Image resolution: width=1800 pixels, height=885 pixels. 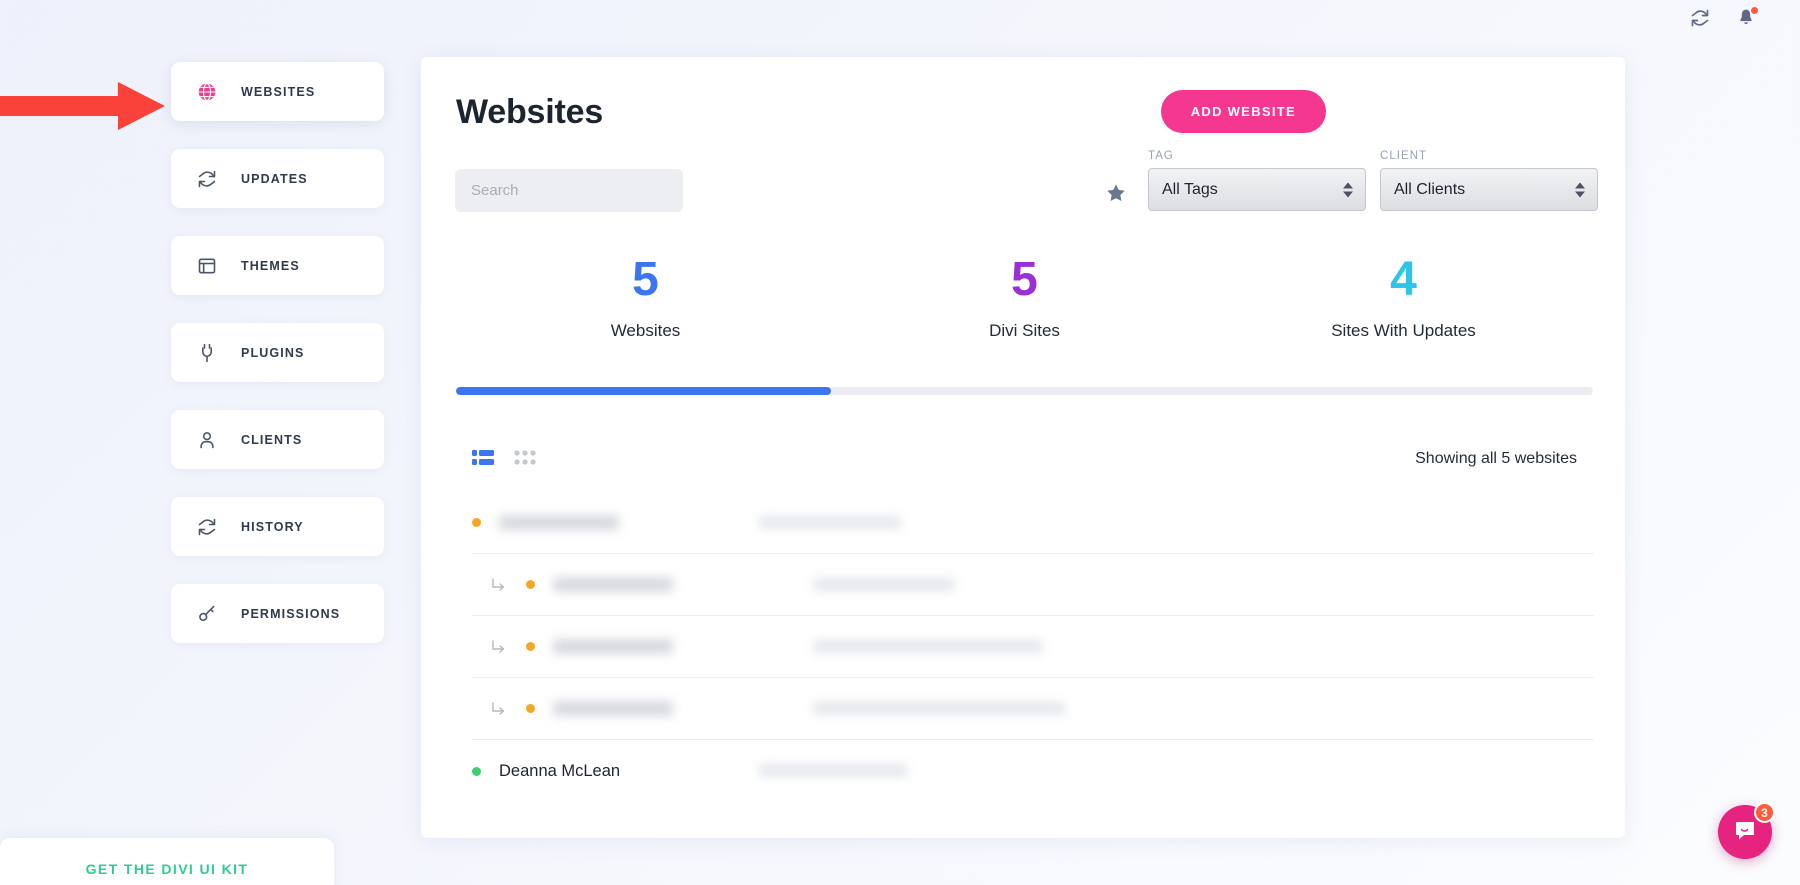 What do you see at coordinates (274, 178) in the screenshot?
I see `sidebar-item-label: UPDATES` at bounding box center [274, 178].